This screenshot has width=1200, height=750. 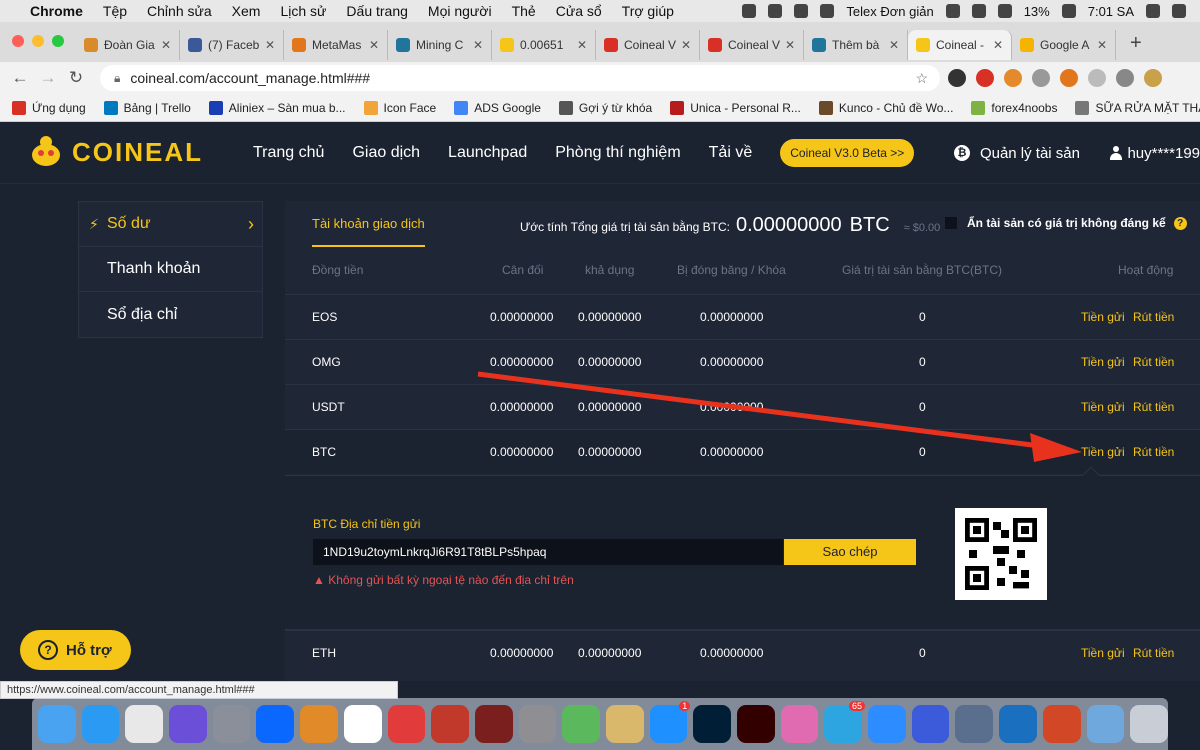 What do you see at coordinates (1018, 724) in the screenshot?
I see `quicktime-icon` at bounding box center [1018, 724].